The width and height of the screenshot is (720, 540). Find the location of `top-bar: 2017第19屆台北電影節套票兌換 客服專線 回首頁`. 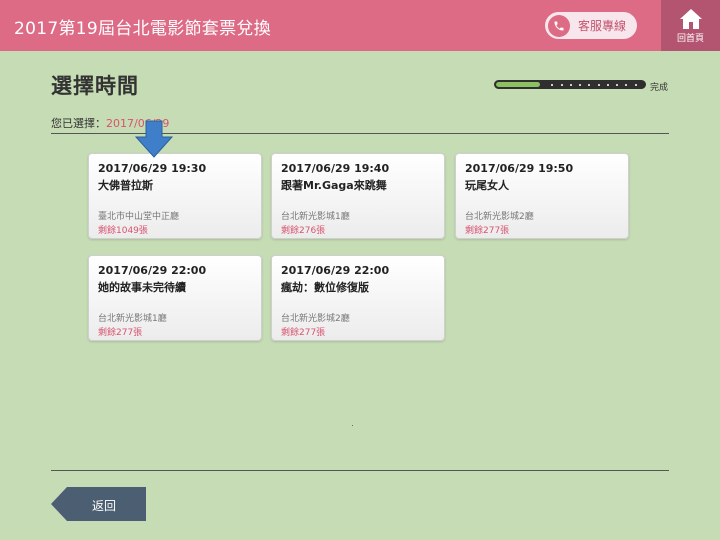

top-bar: 2017第19屆台北電影節套票兌換 客服專線 回首頁 is located at coordinates (360, 25).